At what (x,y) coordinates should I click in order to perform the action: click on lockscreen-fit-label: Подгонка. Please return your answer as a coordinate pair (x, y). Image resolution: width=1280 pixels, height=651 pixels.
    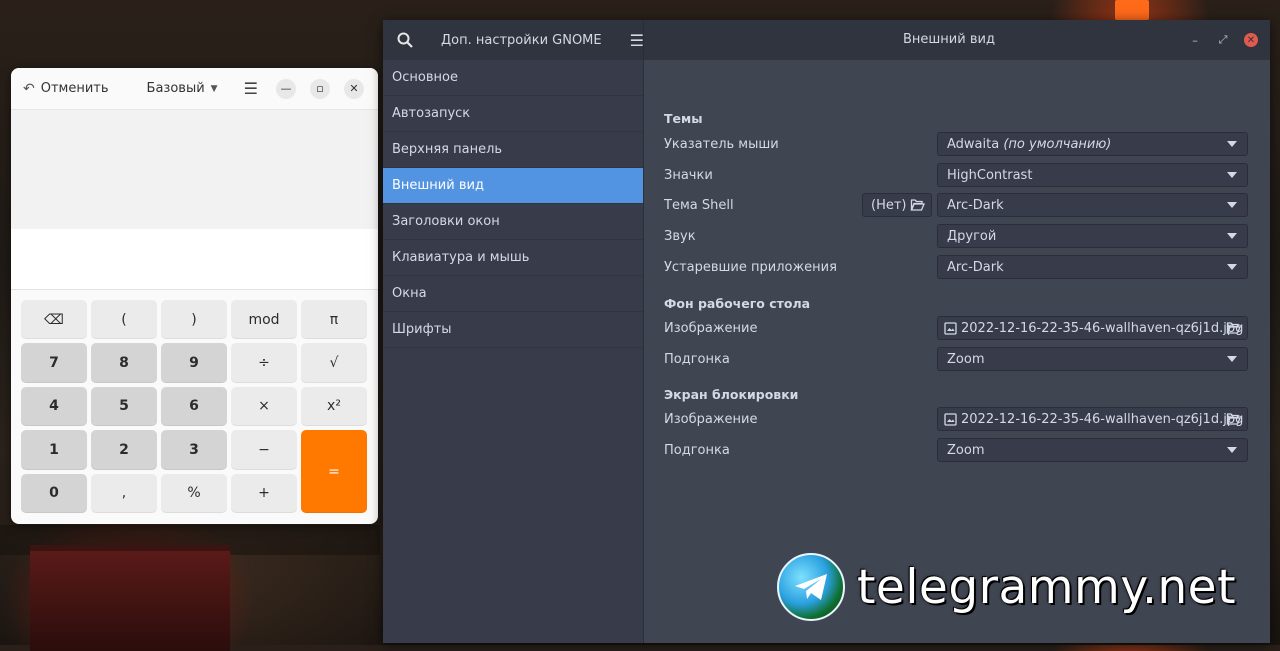
    Looking at the image, I should click on (697, 450).